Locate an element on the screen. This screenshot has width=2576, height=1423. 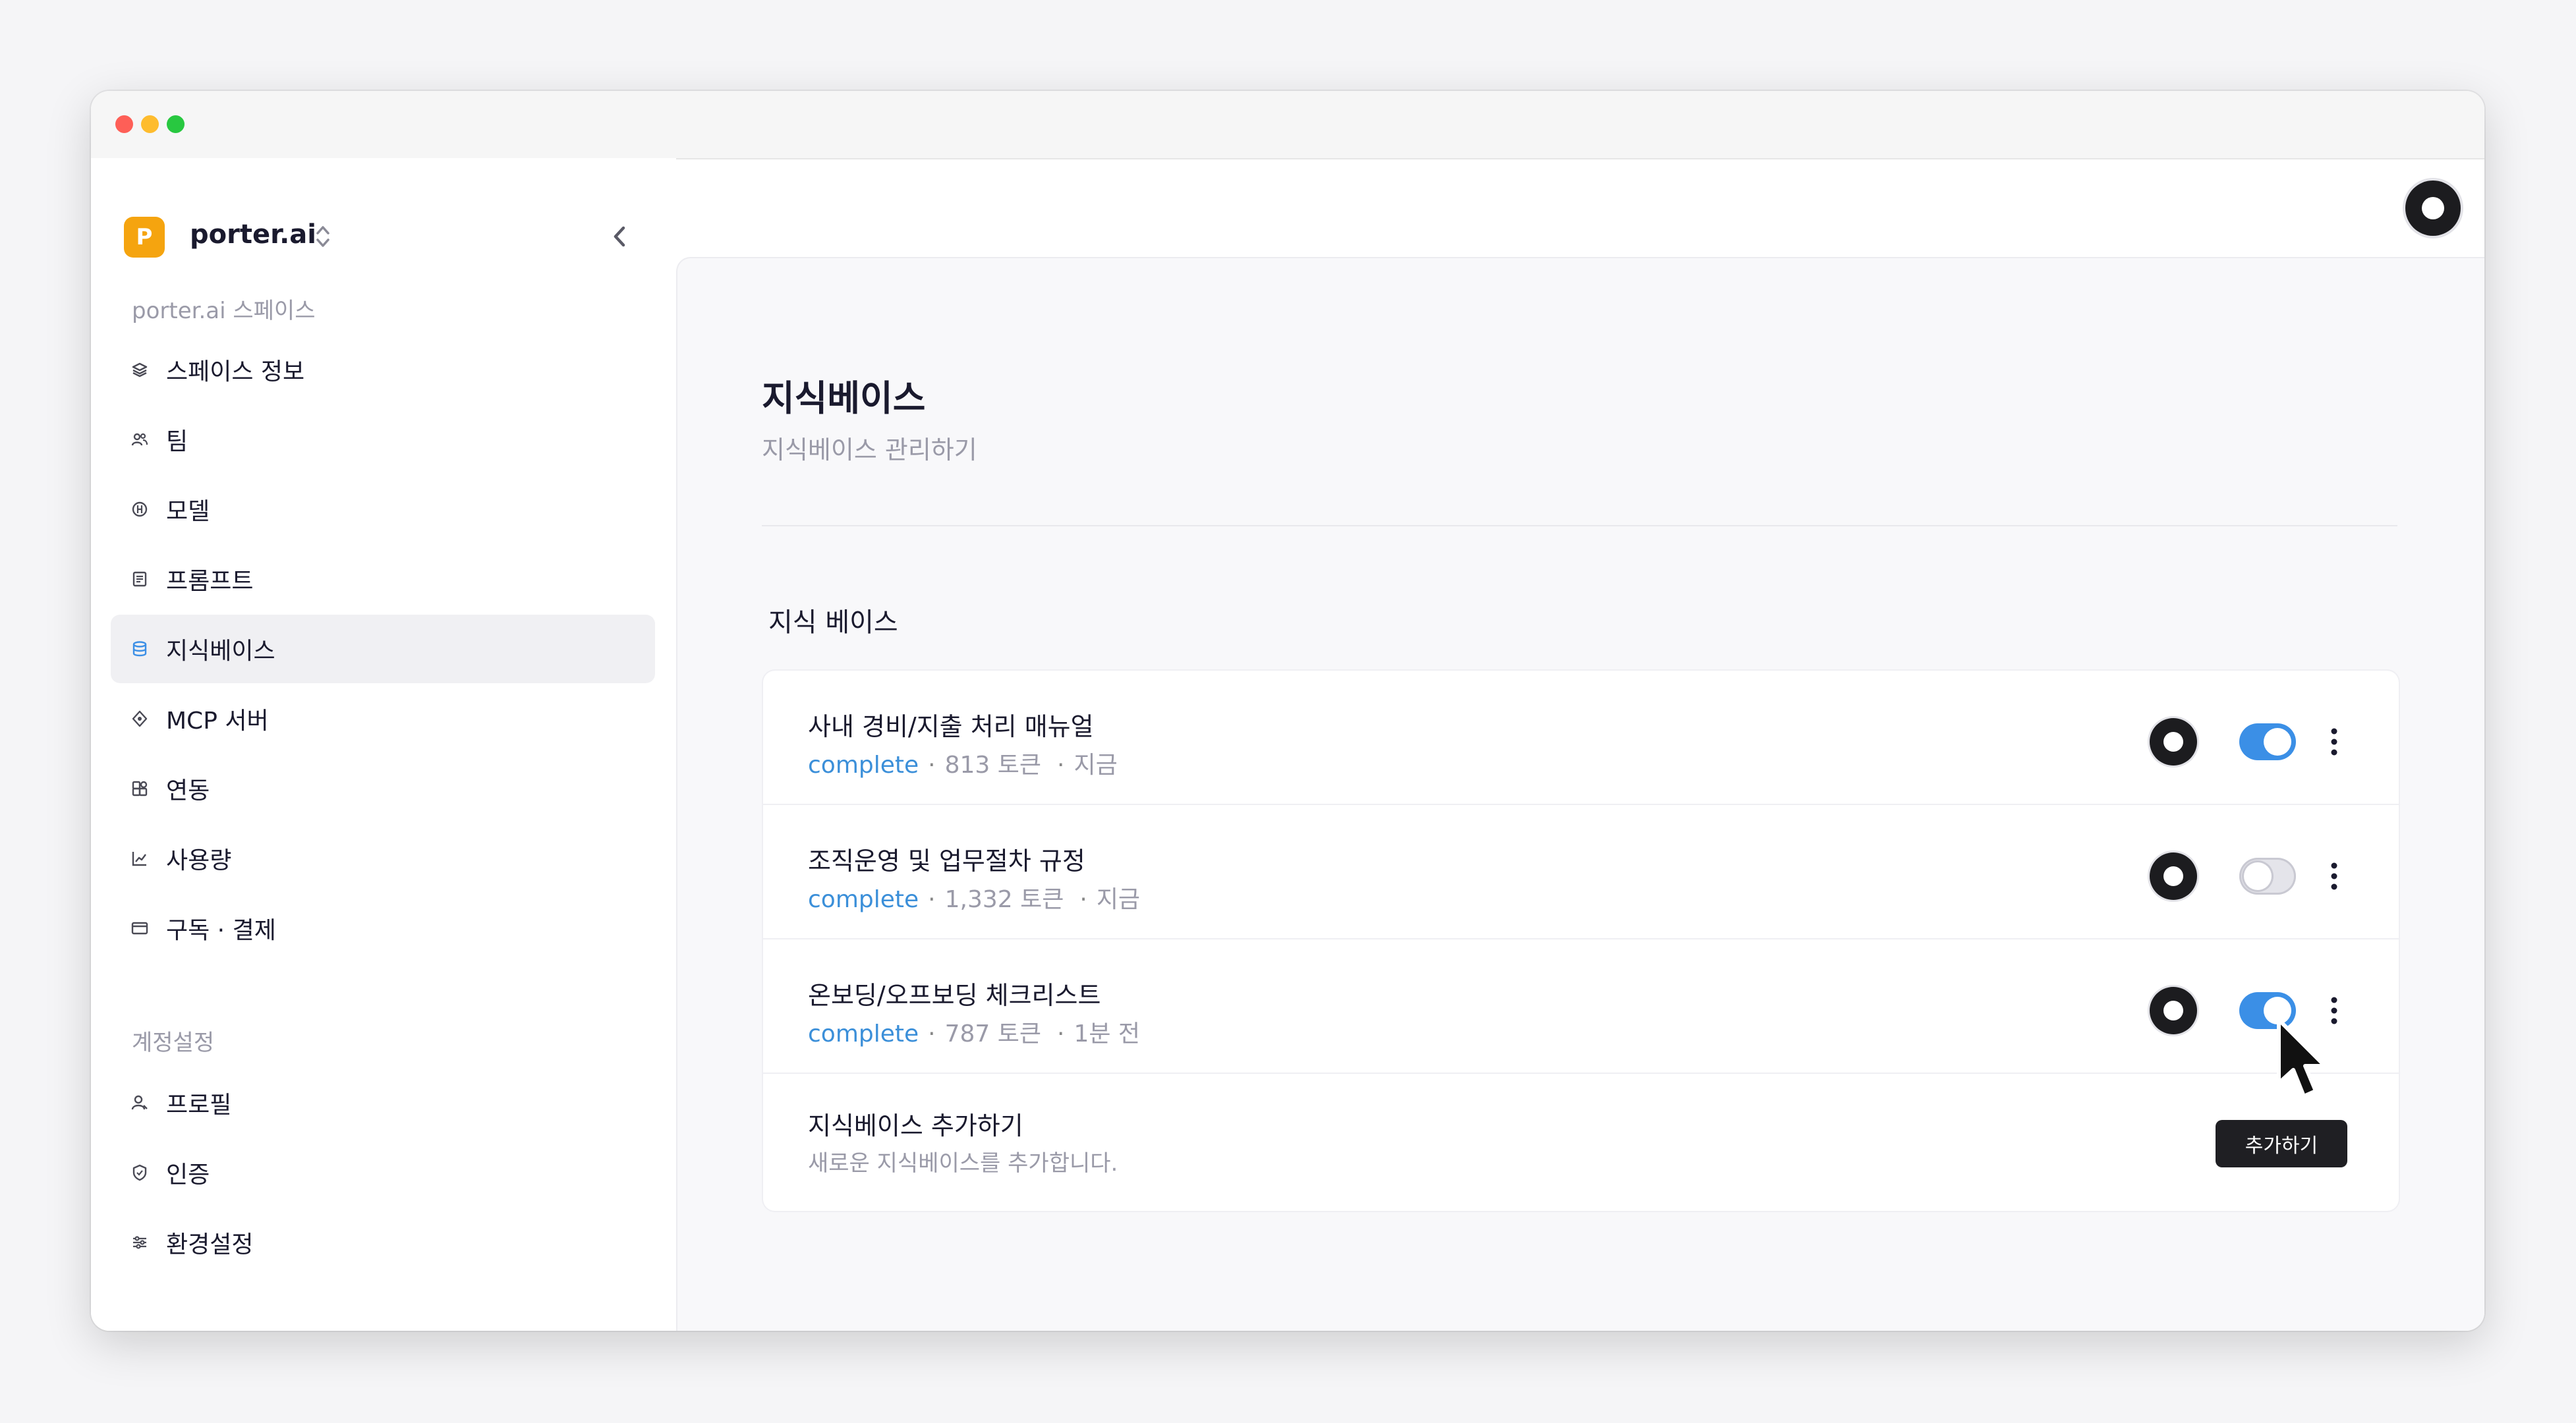
kb-title: 조직운영 및 업무절차 규정 is located at coordinates (947, 861).